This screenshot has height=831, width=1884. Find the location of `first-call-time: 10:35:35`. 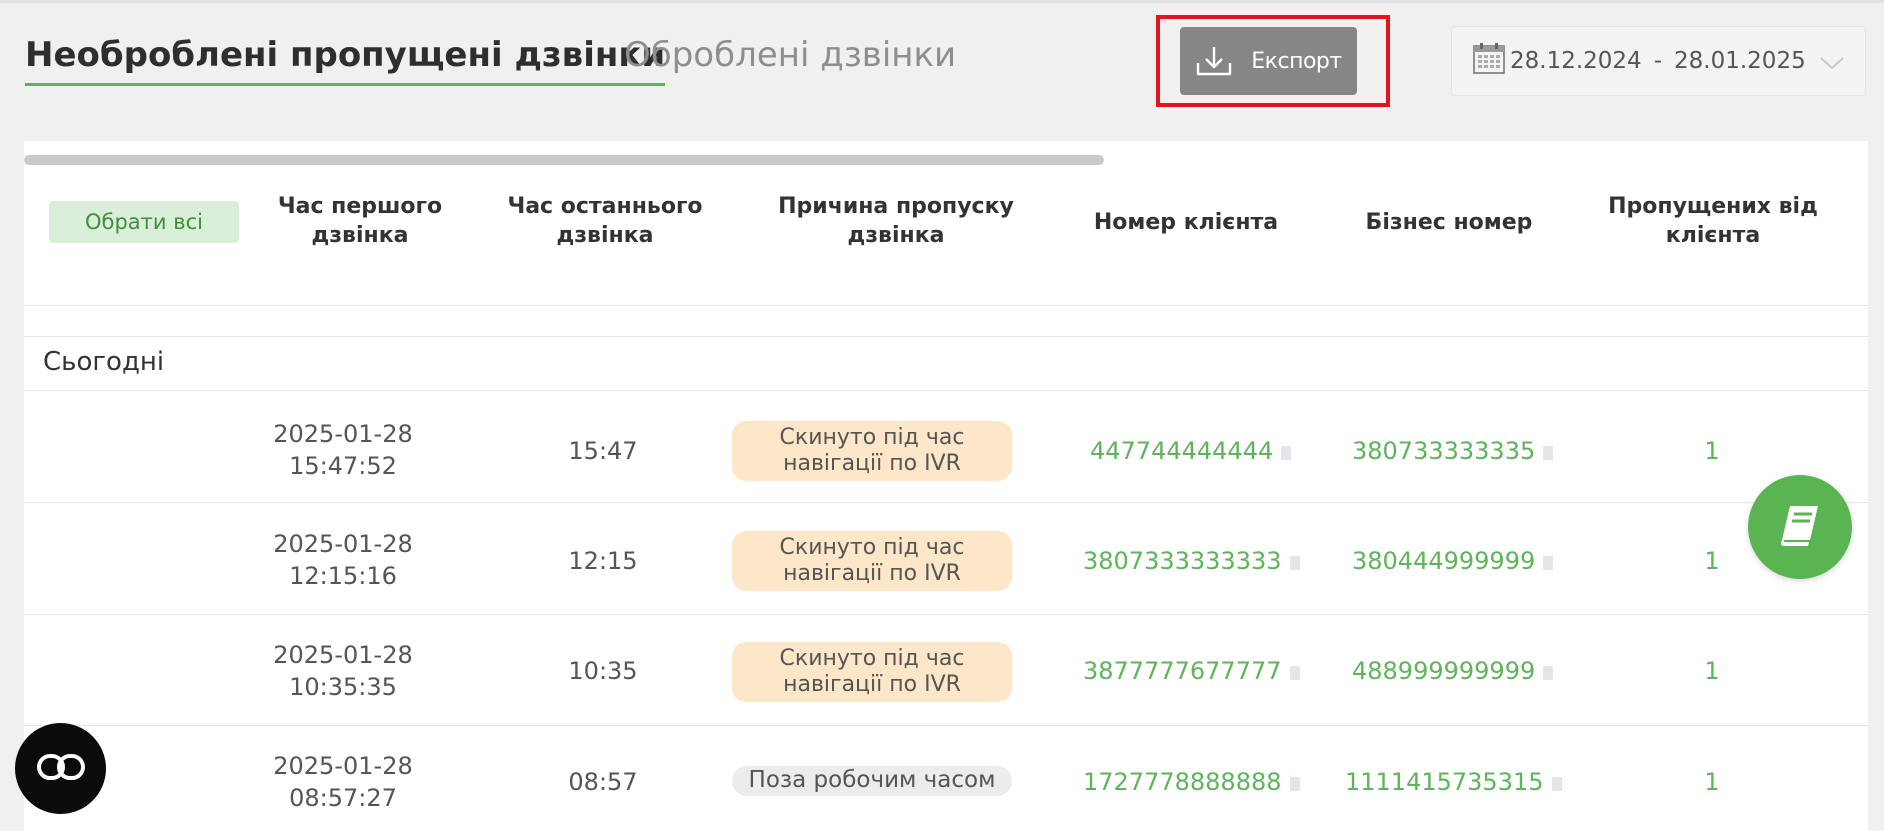

first-call-time: 10:35:35 is located at coordinates (343, 687).